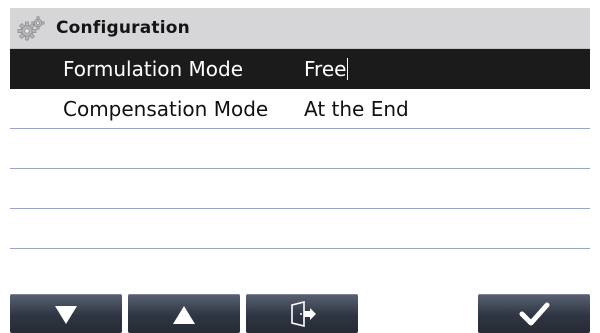 The image size is (600, 333). I want to click on setting-value: Free, so click(325, 69).